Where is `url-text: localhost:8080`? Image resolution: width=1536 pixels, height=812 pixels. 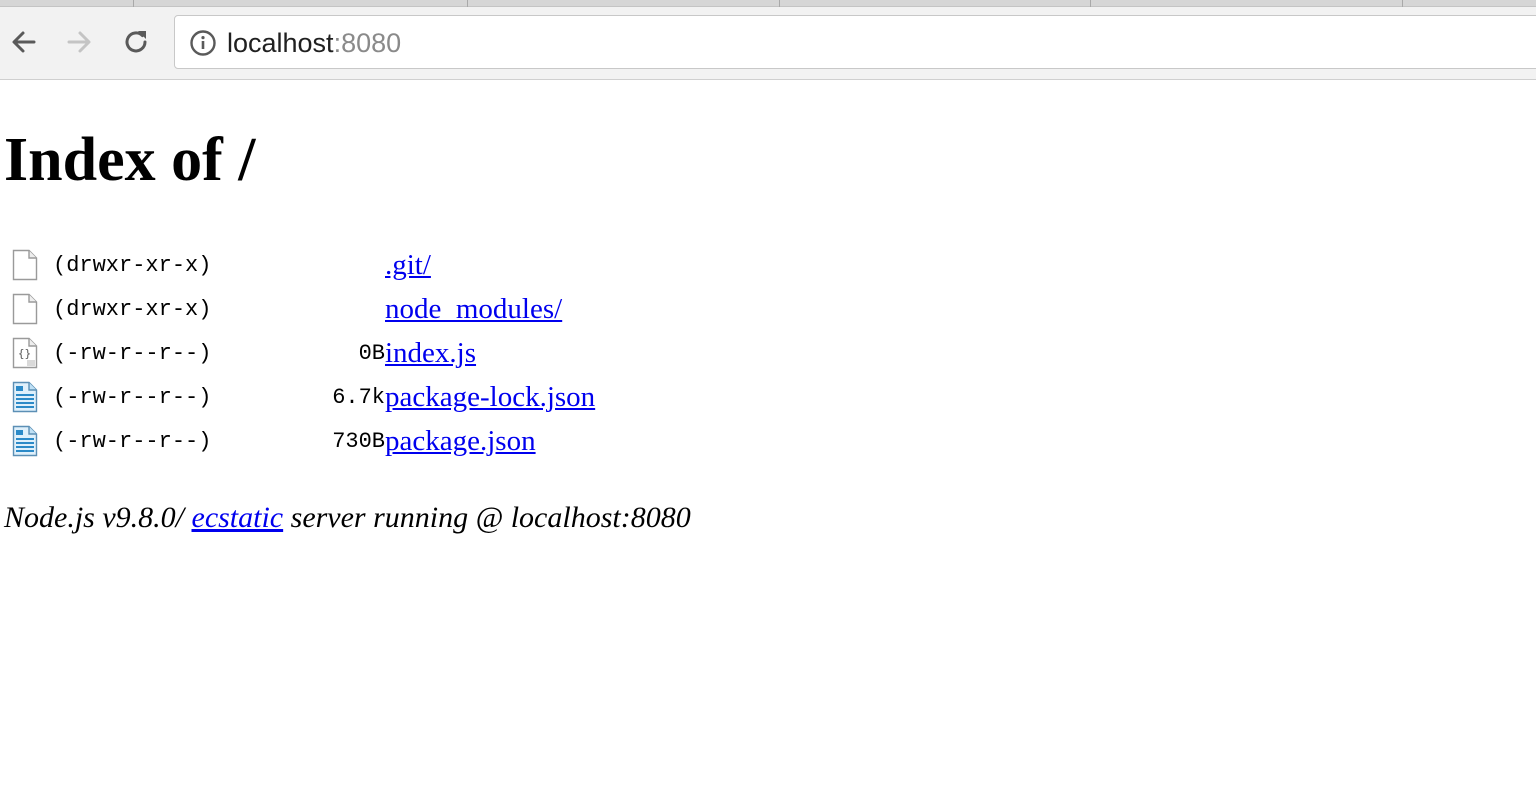
url-text: localhost:8080 is located at coordinates (314, 43).